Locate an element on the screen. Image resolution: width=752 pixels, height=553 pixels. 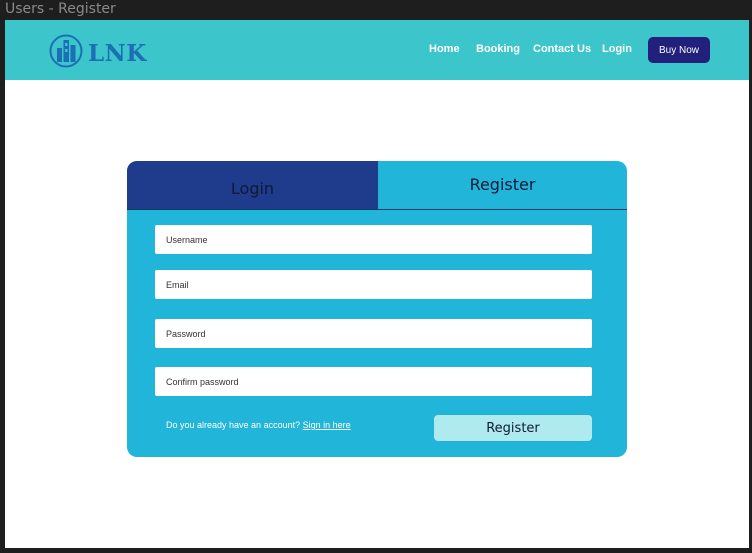
buy-now-button: Buy Now is located at coordinates (679, 50).